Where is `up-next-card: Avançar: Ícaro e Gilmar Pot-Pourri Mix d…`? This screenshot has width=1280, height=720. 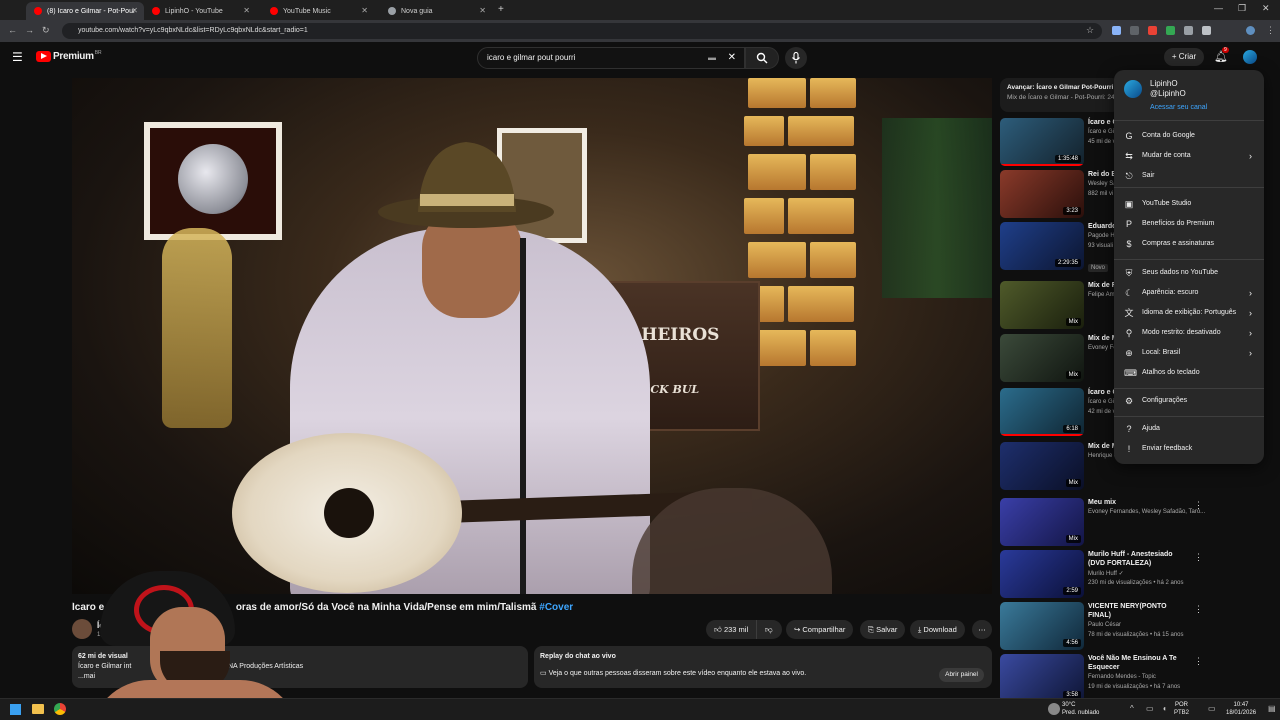
up-next-card: Avançar: Ícaro e Gilmar Pot-Pourri Mix d… is located at coordinates (1060, 95).